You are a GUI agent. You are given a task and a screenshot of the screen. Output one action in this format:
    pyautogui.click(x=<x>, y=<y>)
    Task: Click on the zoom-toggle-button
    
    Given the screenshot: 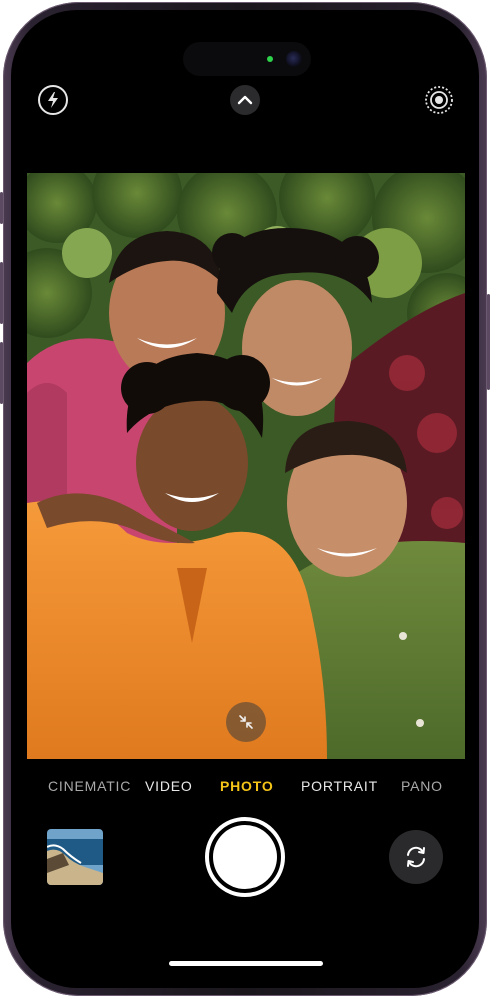 What is the action you would take?
    pyautogui.click(x=246, y=722)
    